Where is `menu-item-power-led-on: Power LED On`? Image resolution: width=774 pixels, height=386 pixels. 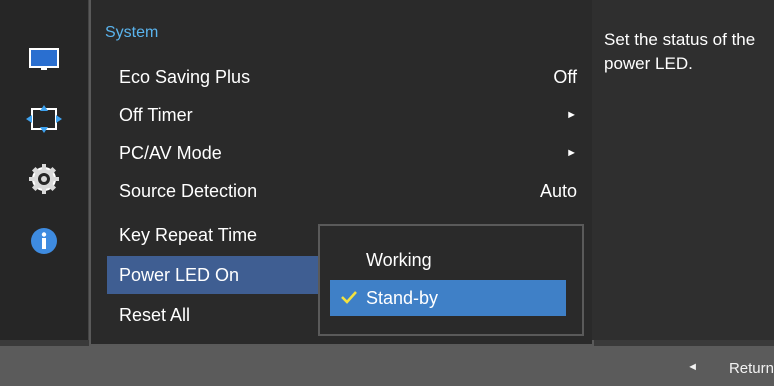 menu-item-power-led-on: Power LED On is located at coordinates (214, 275).